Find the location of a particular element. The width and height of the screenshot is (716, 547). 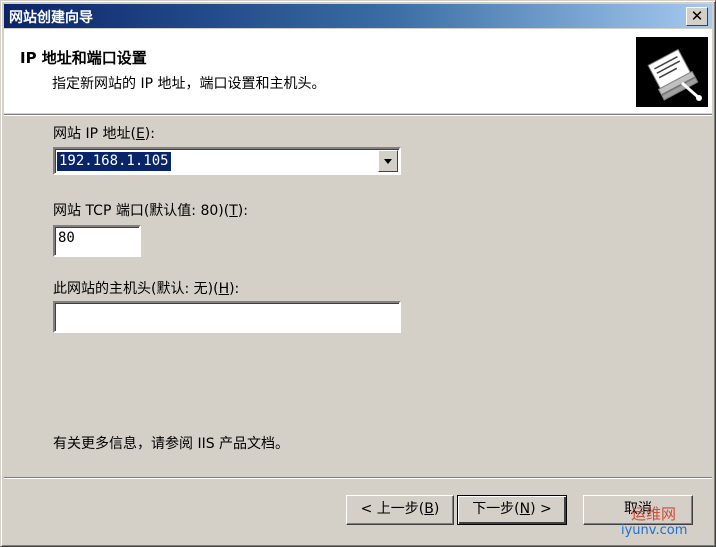

next-button: 下一步(N) > is located at coordinates (512, 510).